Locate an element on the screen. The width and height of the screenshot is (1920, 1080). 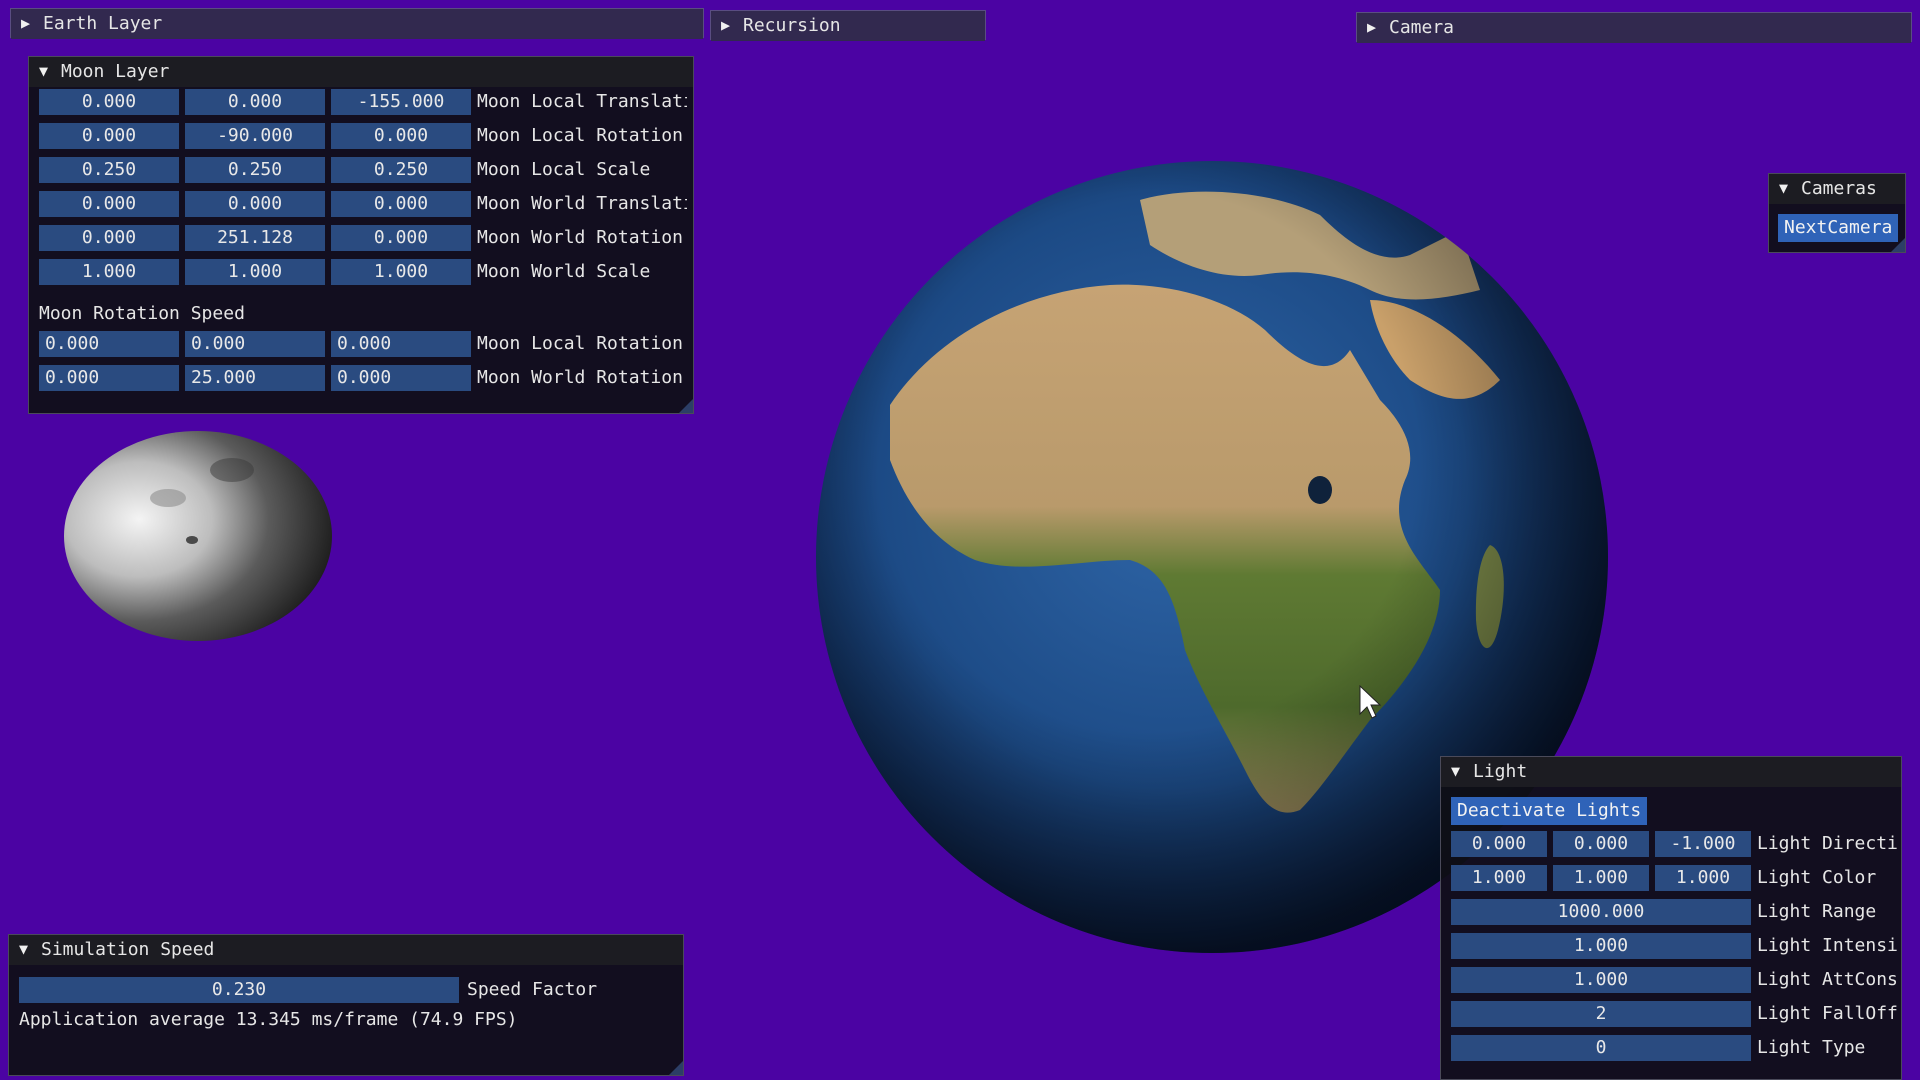
moon-row-5-label: Moon World Scale is located at coordinates (564, 271).